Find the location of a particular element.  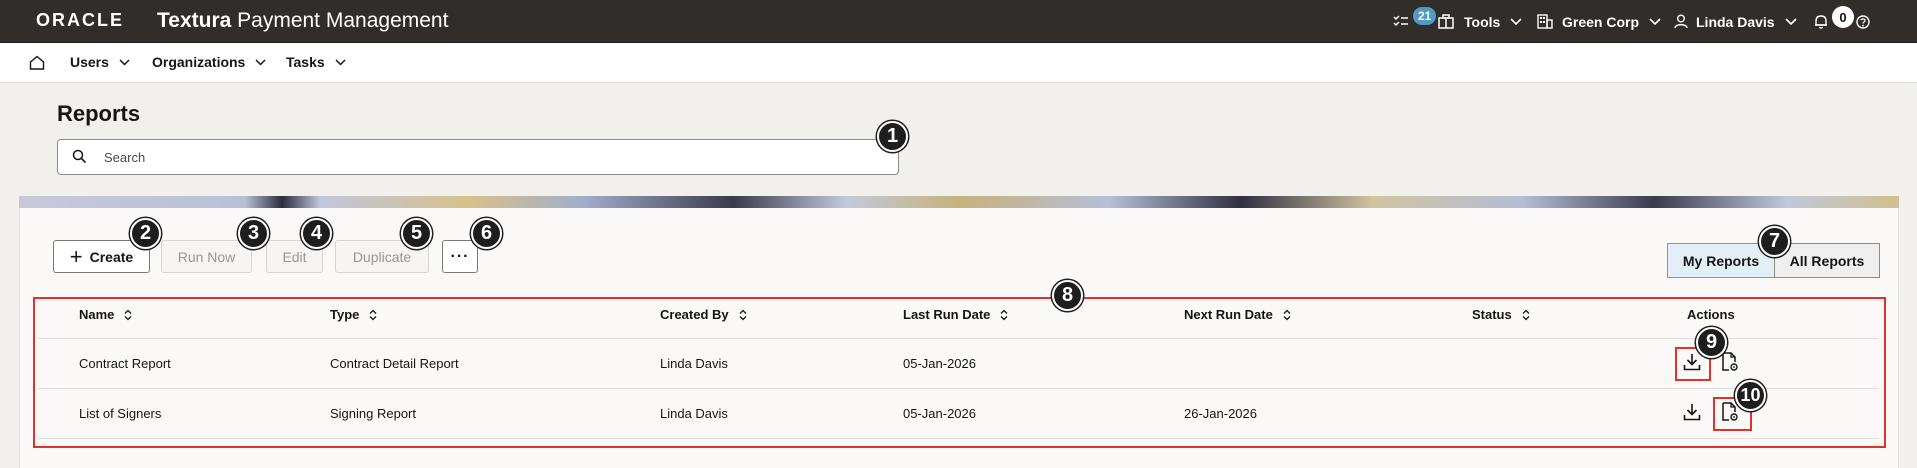

callout-3: 3 is located at coordinates (253, 233).